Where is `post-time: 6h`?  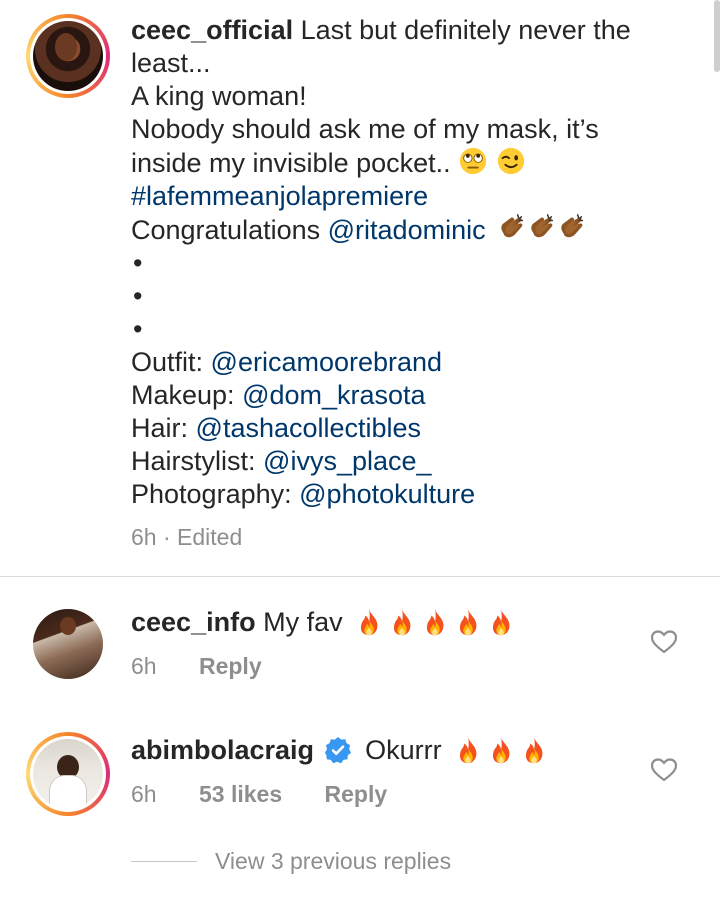 post-time: 6h is located at coordinates (144, 537).